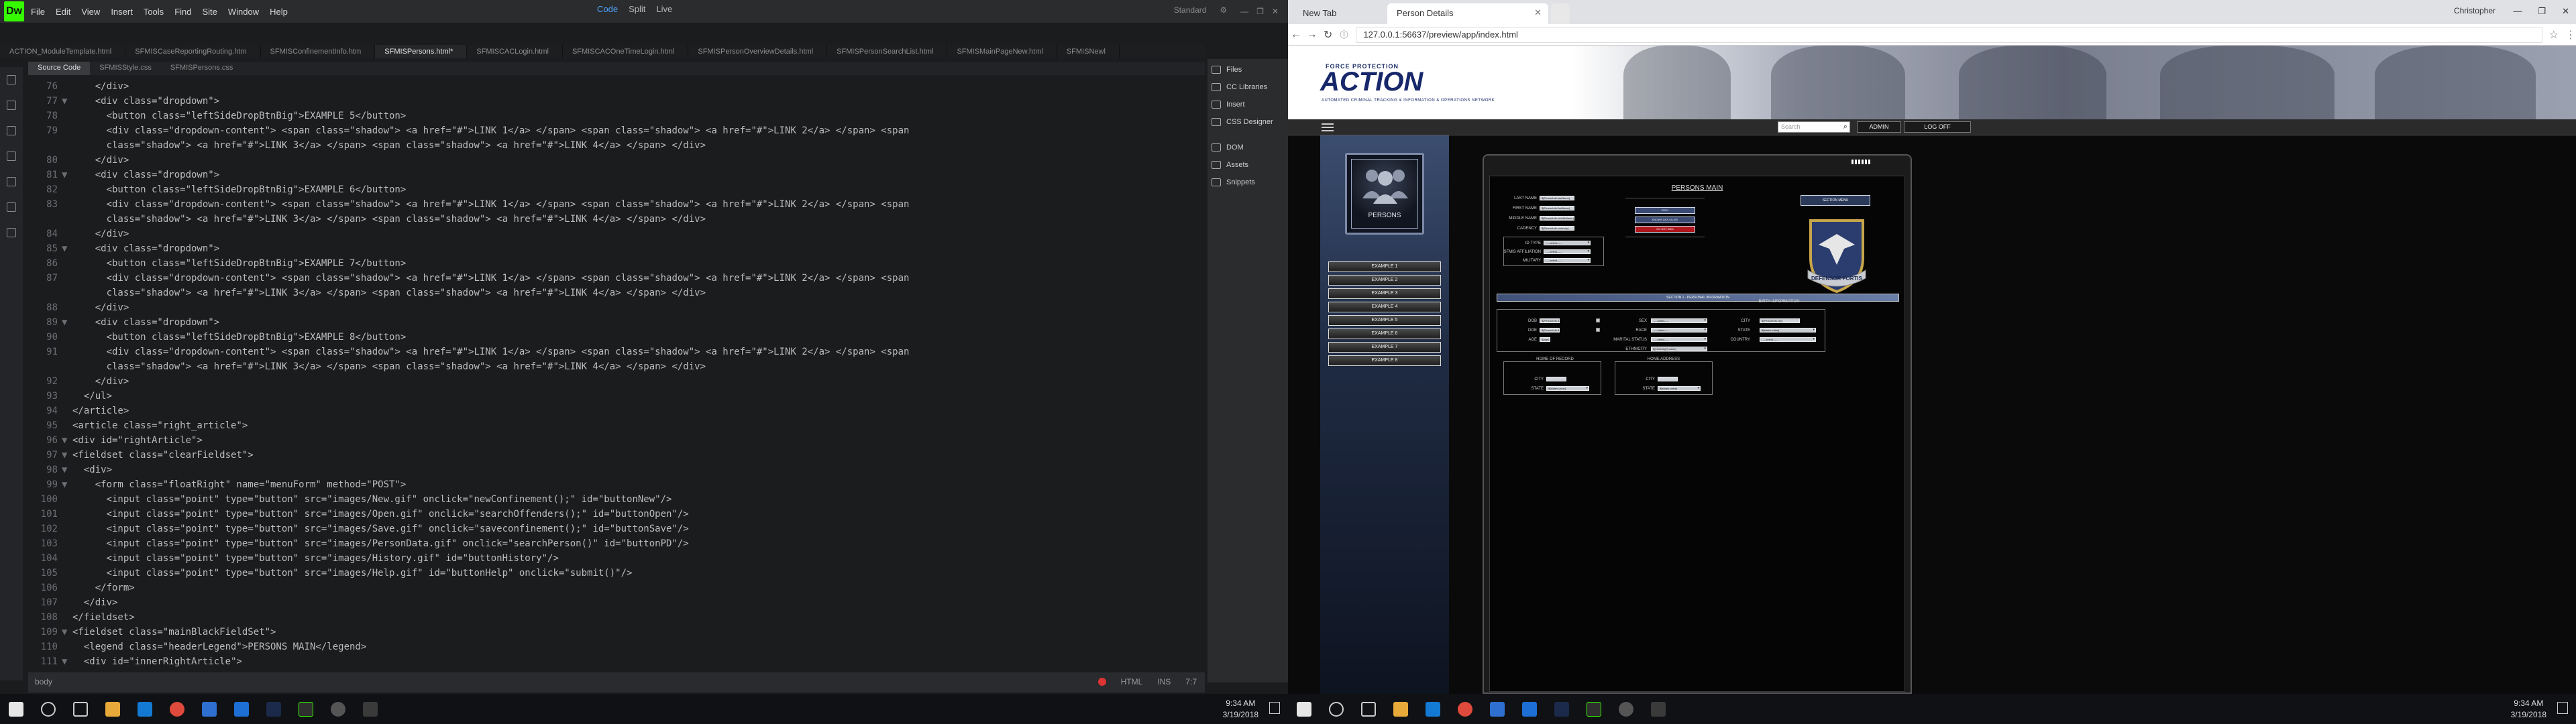  I want to click on doc-tab: SFMISCaseReportingRouting.htm, so click(193, 52).